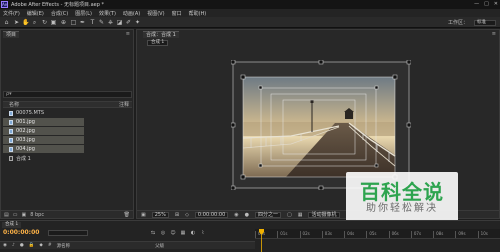  What do you see at coordinates (421, 234) in the screenshot?
I see `ruler-tick: 07s` at bounding box center [421, 234].